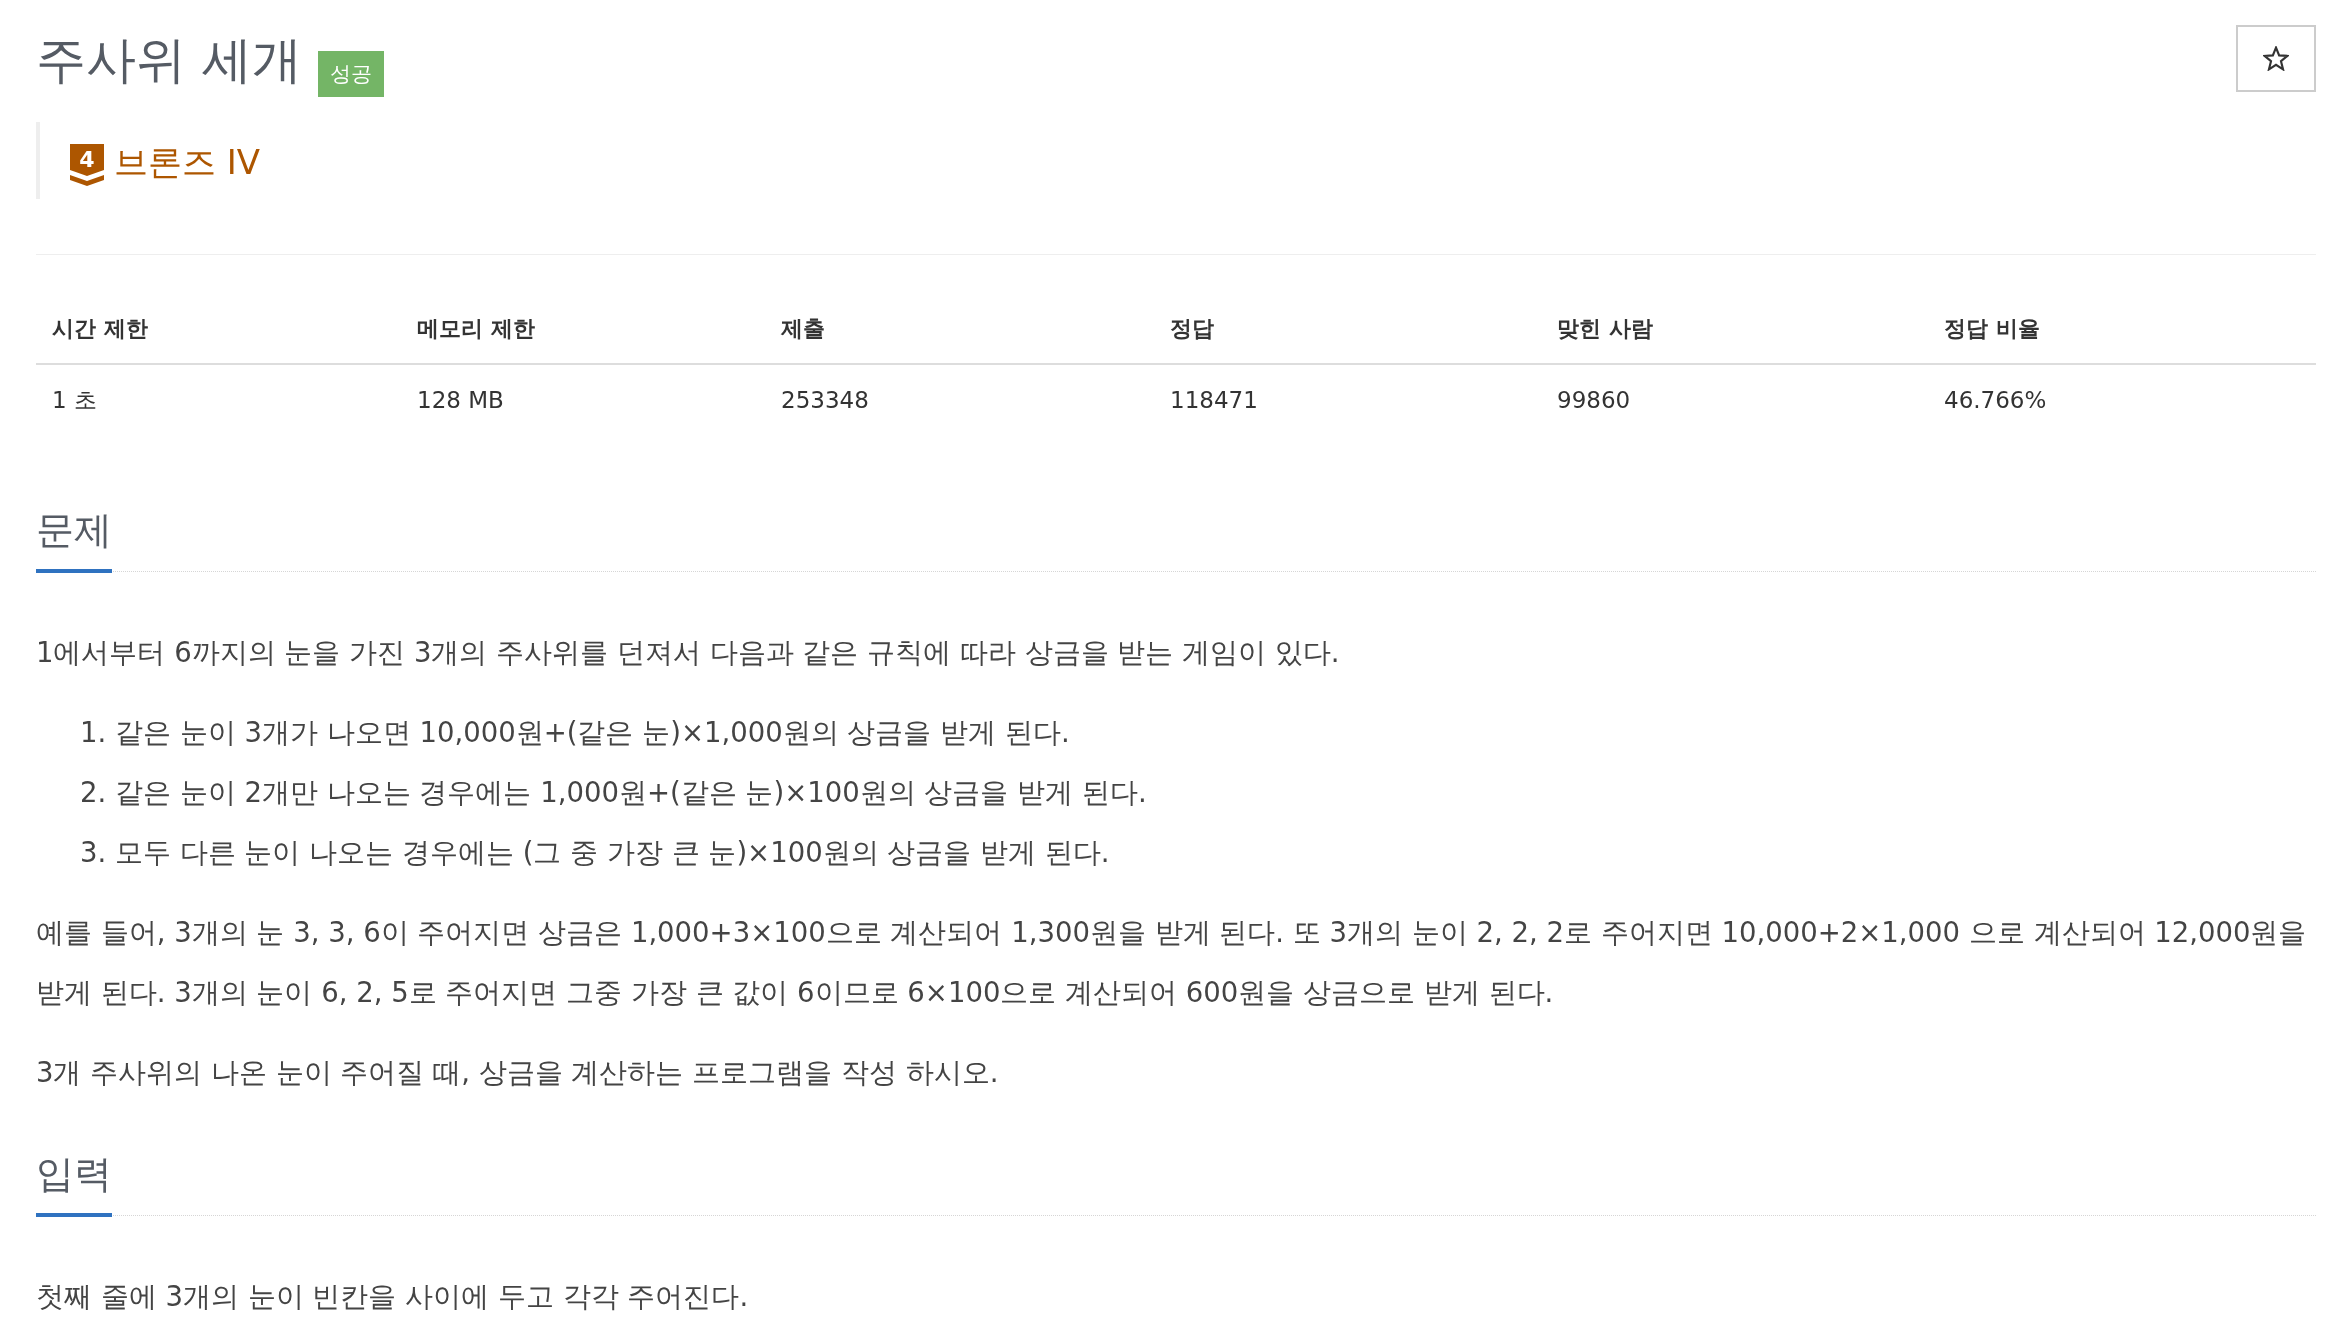 The image size is (2336, 1338). What do you see at coordinates (74, 539) in the screenshot?
I see `section-heading: 문제` at bounding box center [74, 539].